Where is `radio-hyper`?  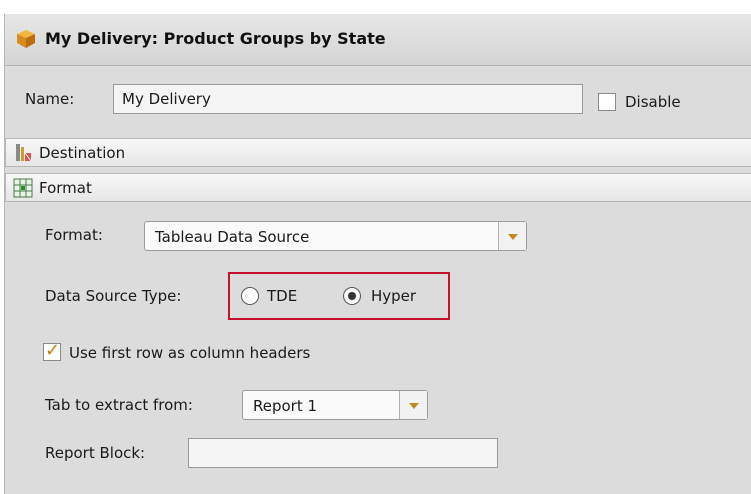 radio-hyper is located at coordinates (352, 296).